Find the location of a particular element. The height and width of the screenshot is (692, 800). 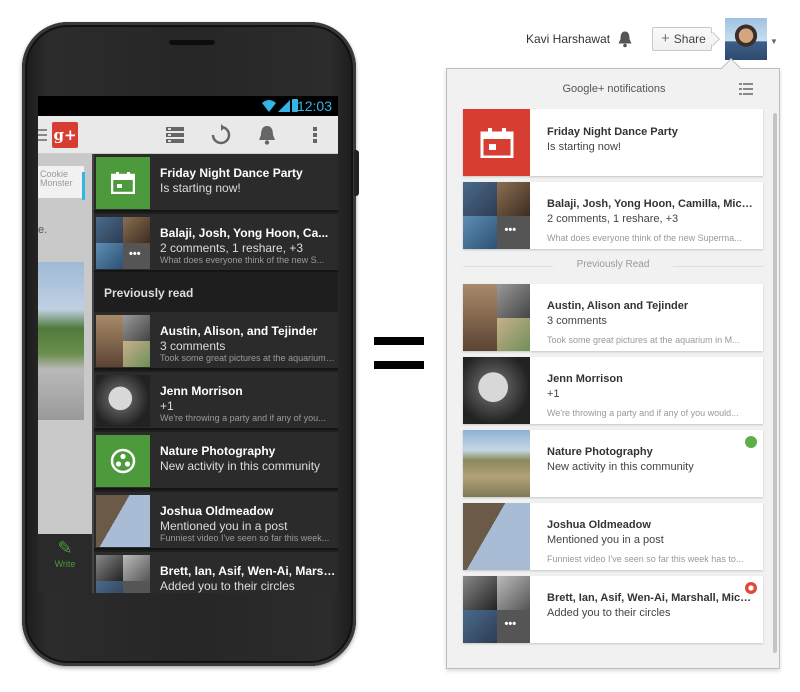

notification-title: Austin, Alison, and Tejinder is located at coordinates (239, 331).